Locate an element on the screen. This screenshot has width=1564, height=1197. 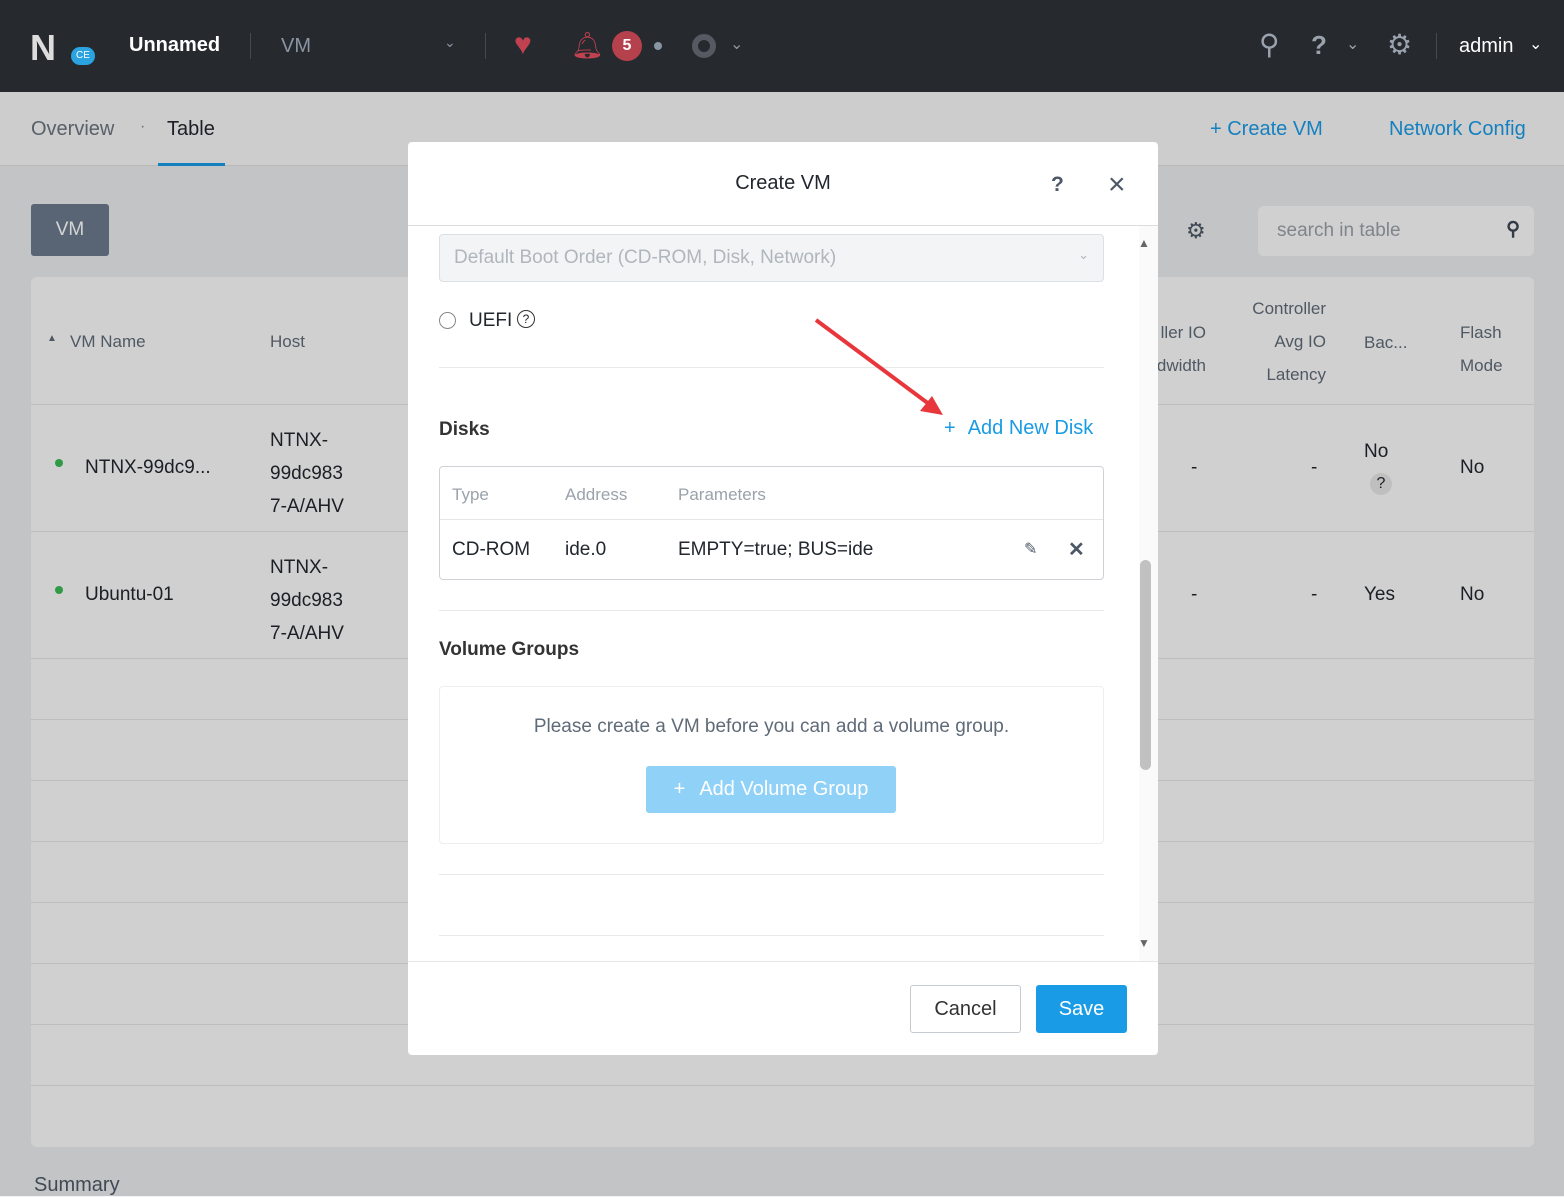
nutanix-logo: N CE is located at coordinates (65, 48).